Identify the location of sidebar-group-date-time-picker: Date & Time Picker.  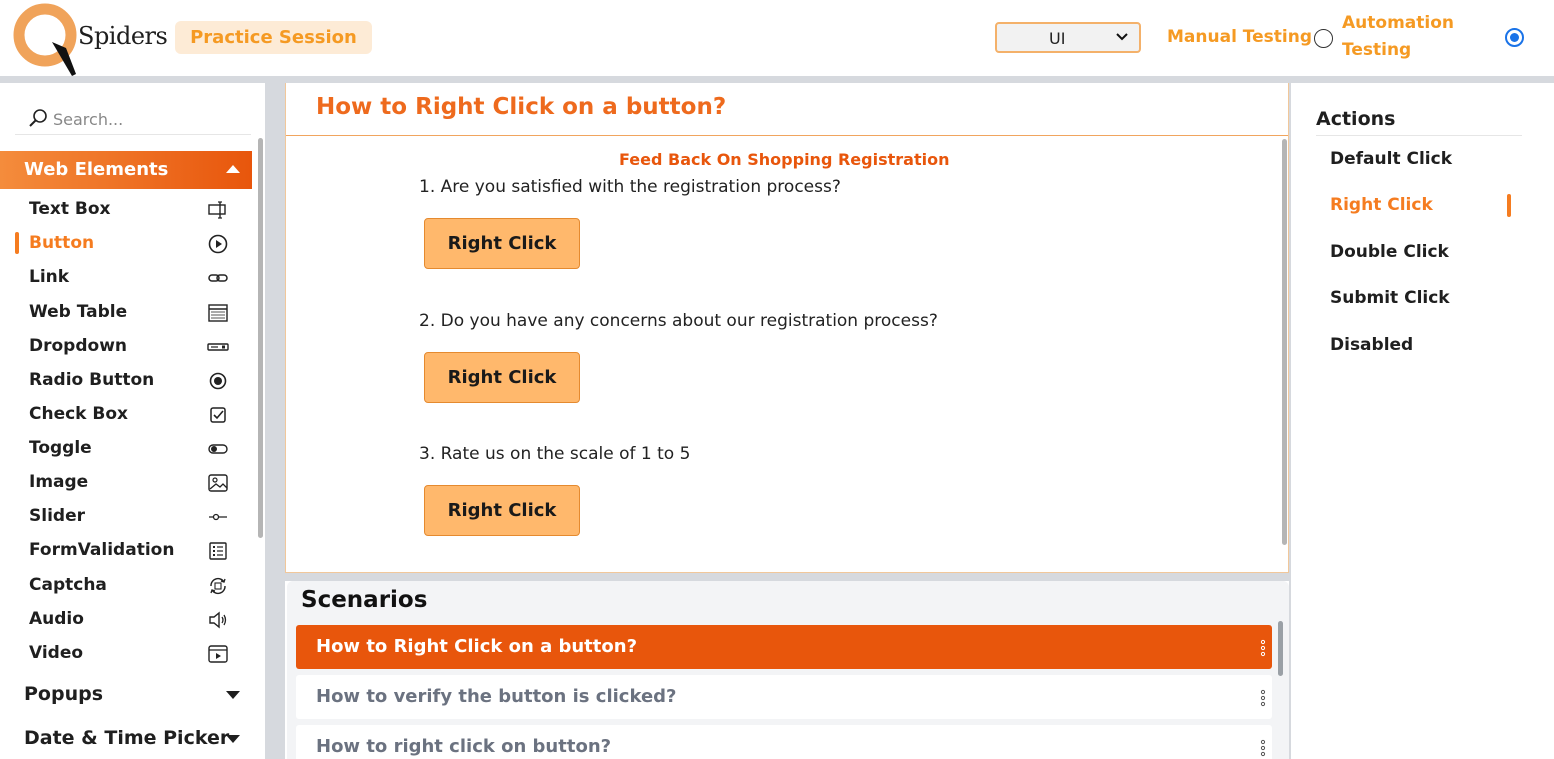
(126, 740).